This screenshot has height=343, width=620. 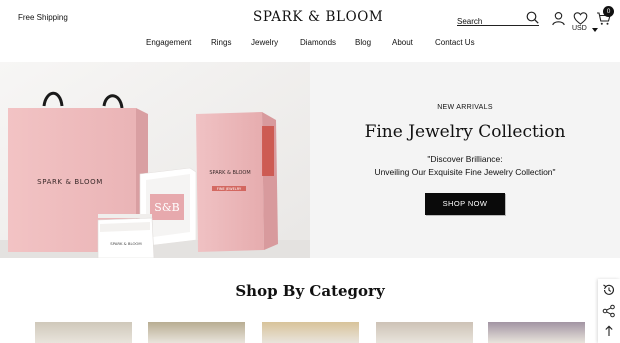 I want to click on section-title: Shop By Category, so click(x=310, y=291).